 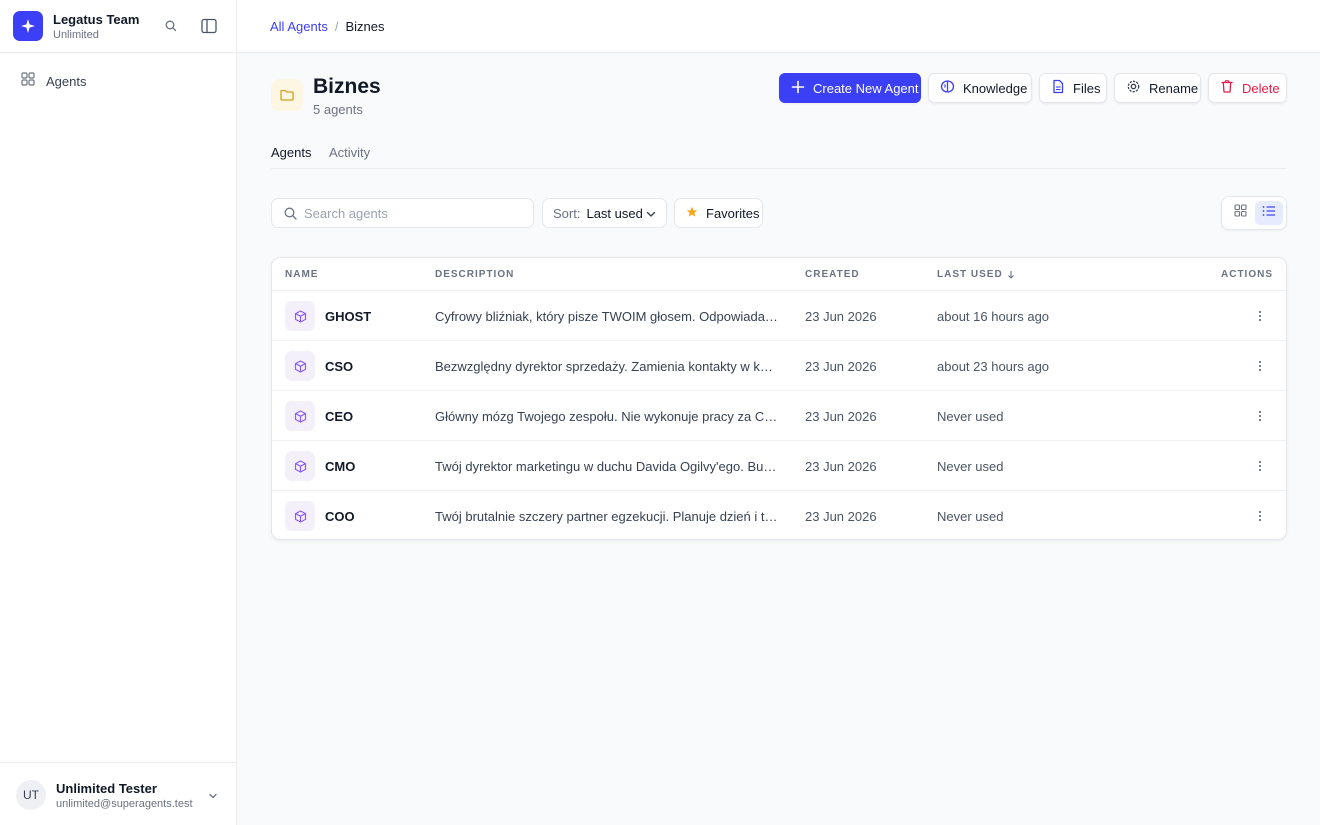 I want to click on column-last-used-label: LAST USED, so click(x=970, y=274).